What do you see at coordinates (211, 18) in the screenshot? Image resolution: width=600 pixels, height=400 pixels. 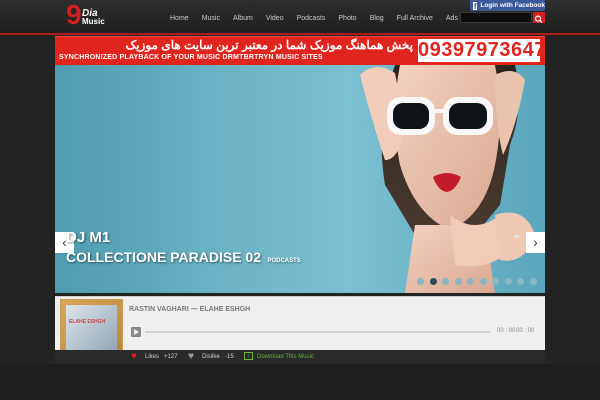 I see `nav-item-music: Music` at bounding box center [211, 18].